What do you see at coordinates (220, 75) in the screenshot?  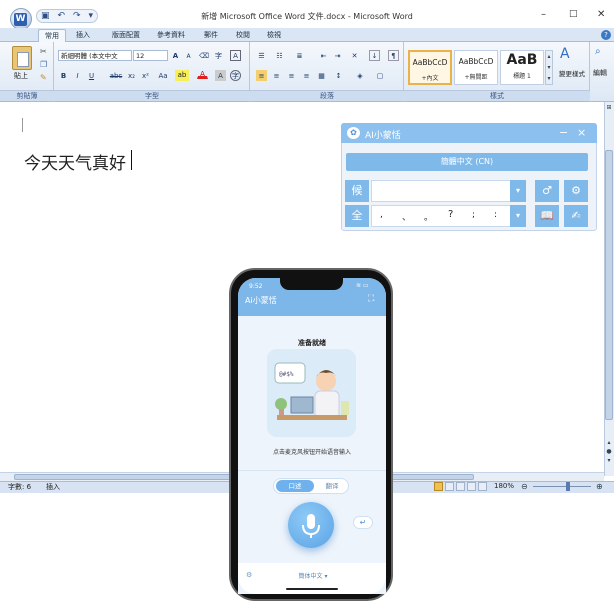 I see `char-shading-button: A` at bounding box center [220, 75].